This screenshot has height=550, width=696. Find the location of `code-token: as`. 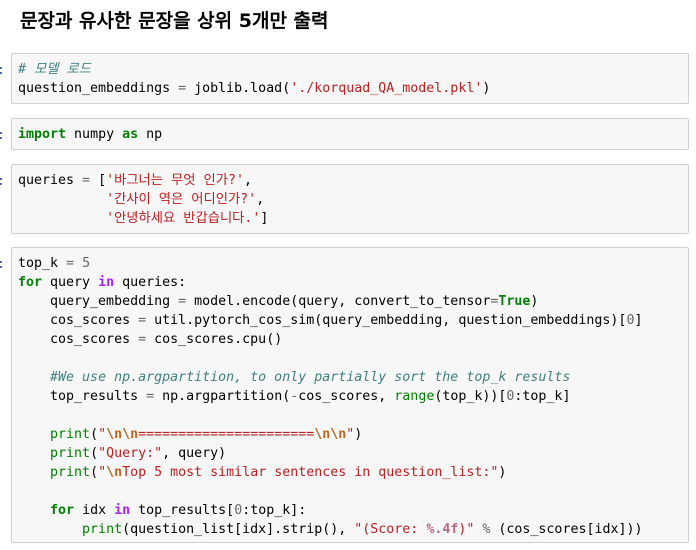

code-token: as is located at coordinates (130, 134).